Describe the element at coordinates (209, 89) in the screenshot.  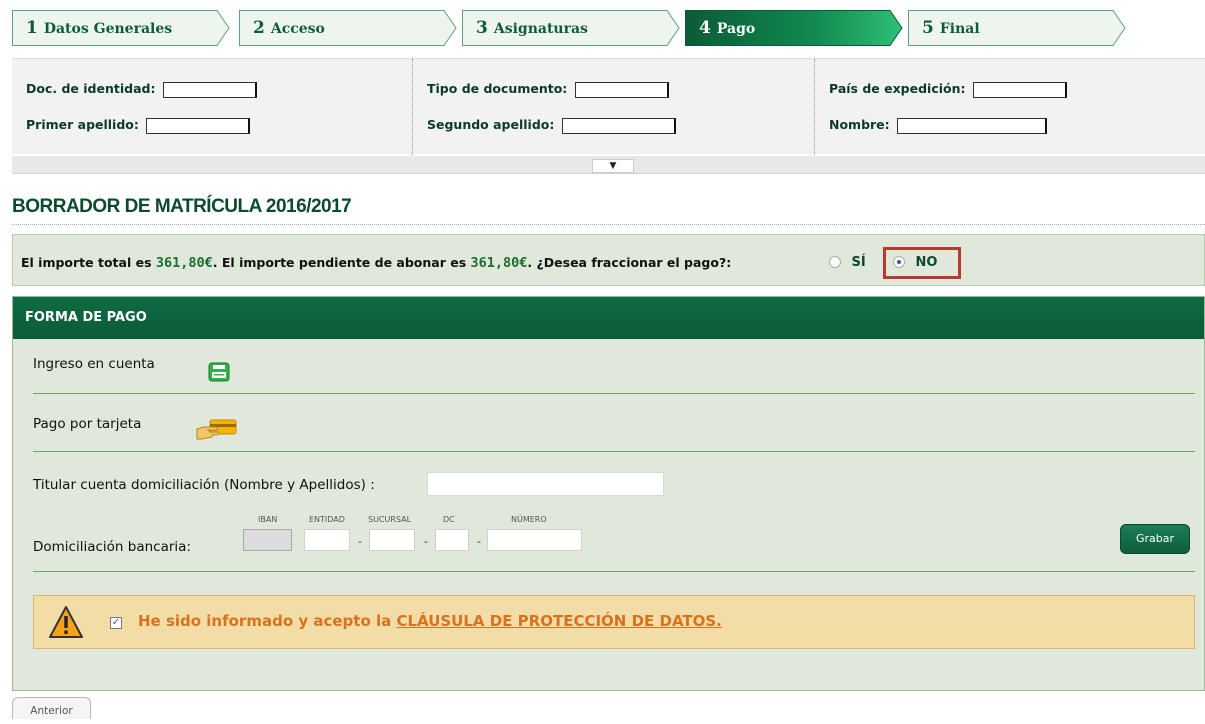
I see `doc-identidad-field` at that location.